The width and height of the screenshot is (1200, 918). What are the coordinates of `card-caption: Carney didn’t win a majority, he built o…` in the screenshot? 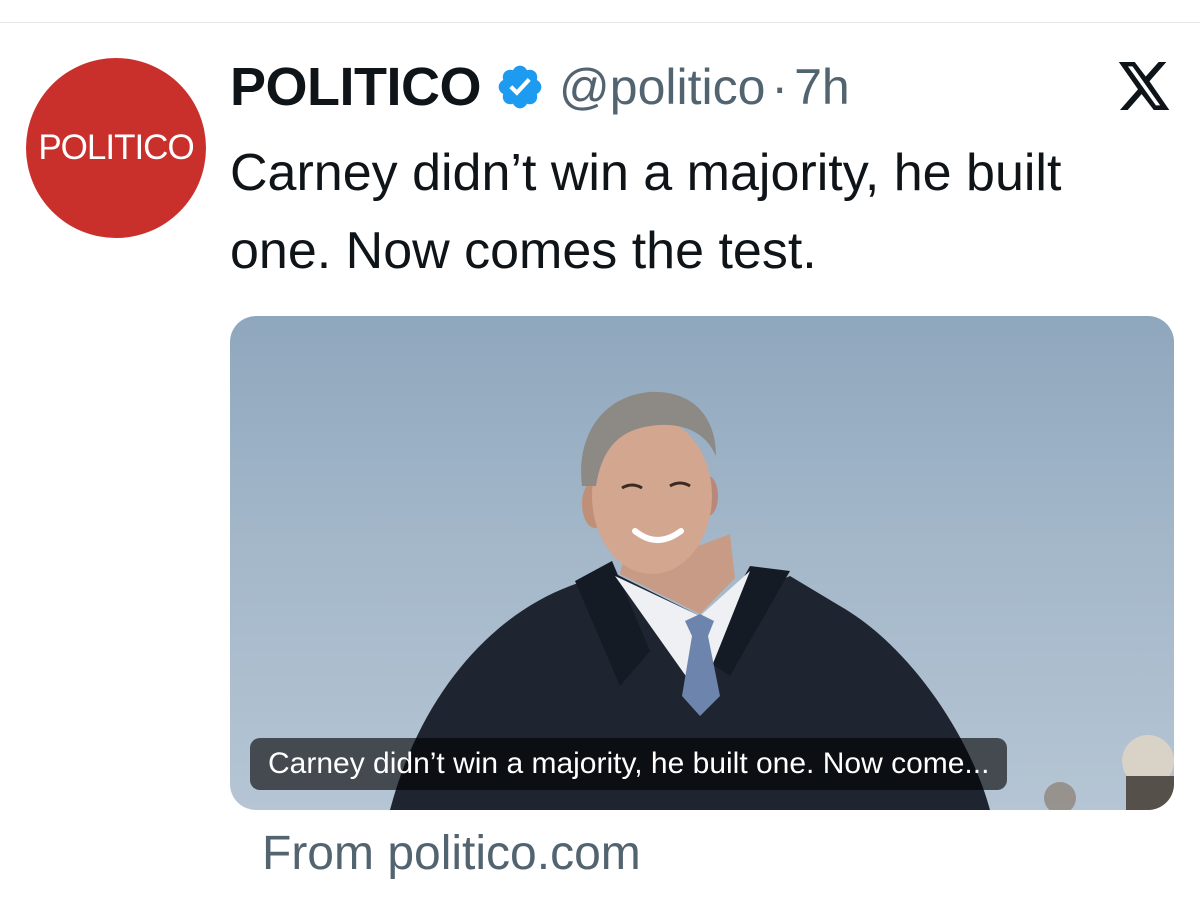 It's located at (629, 764).